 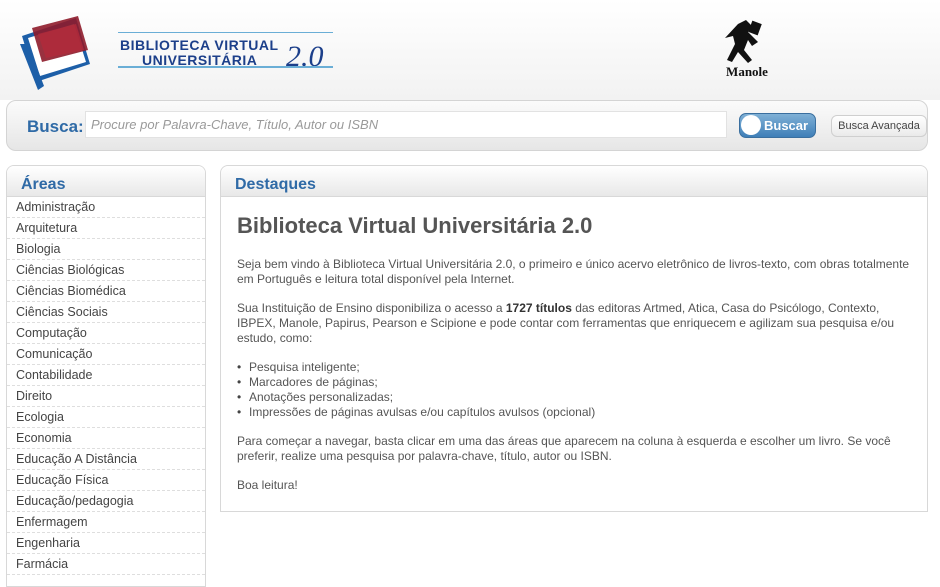 I want to click on feature-item: Anotações personalizadas;, so click(x=577, y=397).